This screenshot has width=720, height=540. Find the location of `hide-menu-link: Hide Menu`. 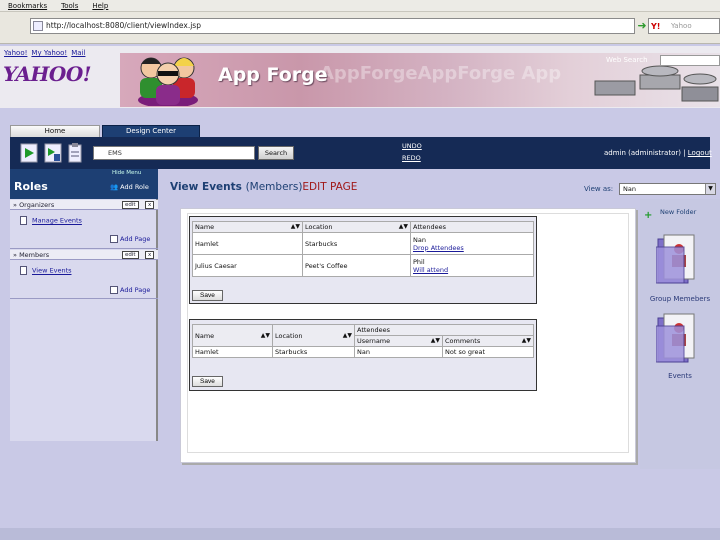

hide-menu-link: Hide Menu is located at coordinates (126, 173).